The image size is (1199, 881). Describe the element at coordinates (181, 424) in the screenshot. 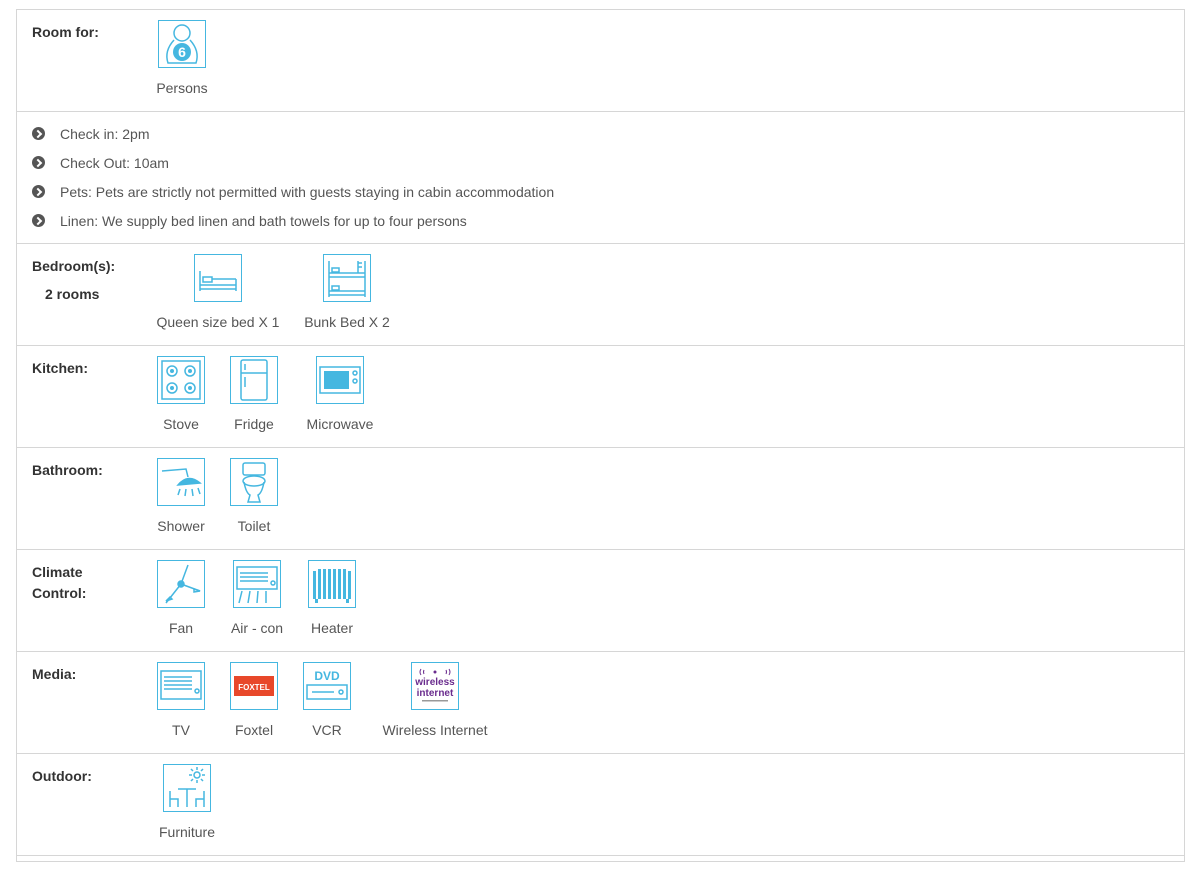

I see `stove-caption: Stove` at that location.